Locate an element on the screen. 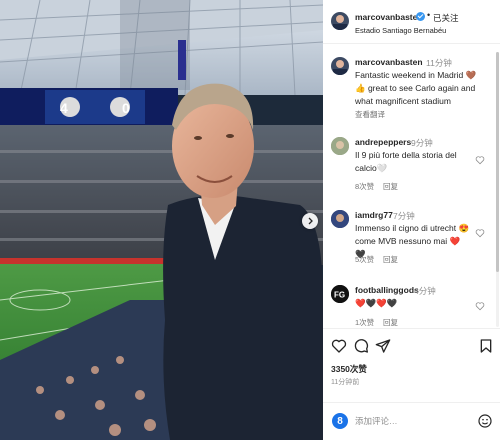 The image size is (500, 440). comment-icon is located at coordinates (361, 346).